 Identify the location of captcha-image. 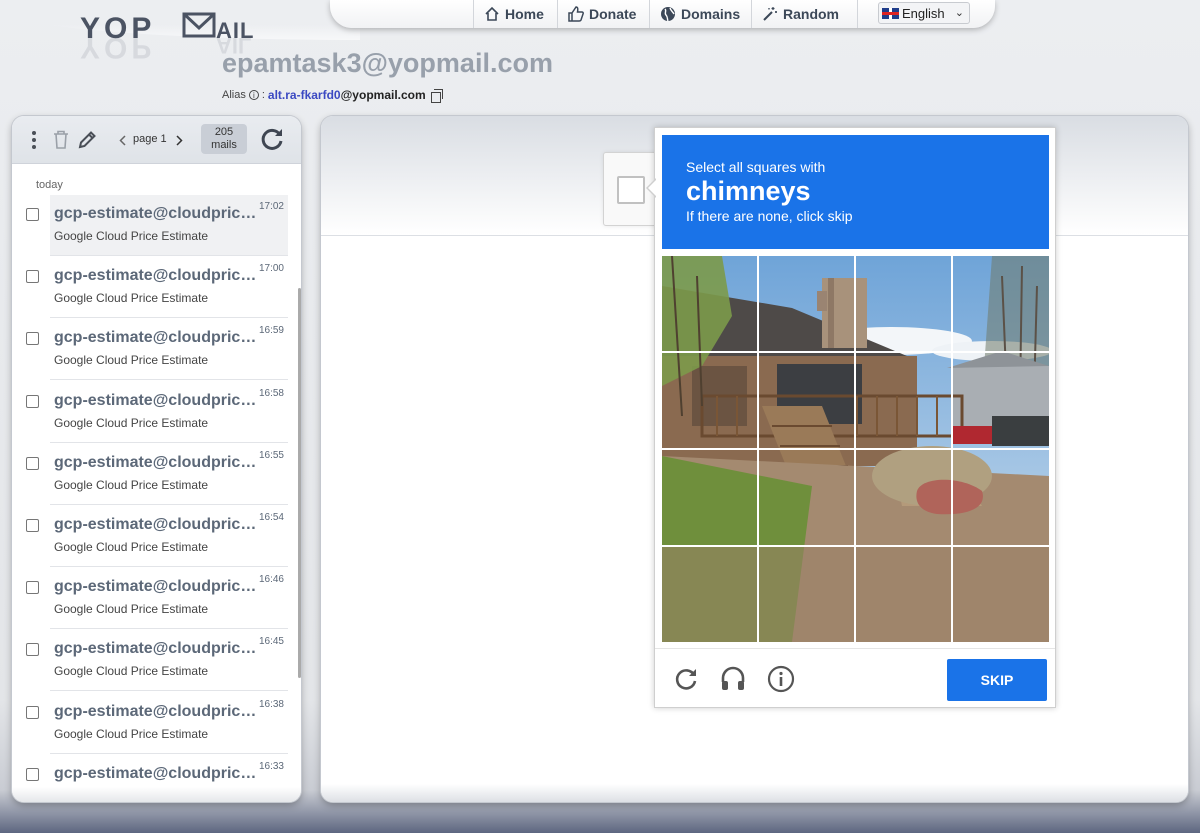
(855, 449).